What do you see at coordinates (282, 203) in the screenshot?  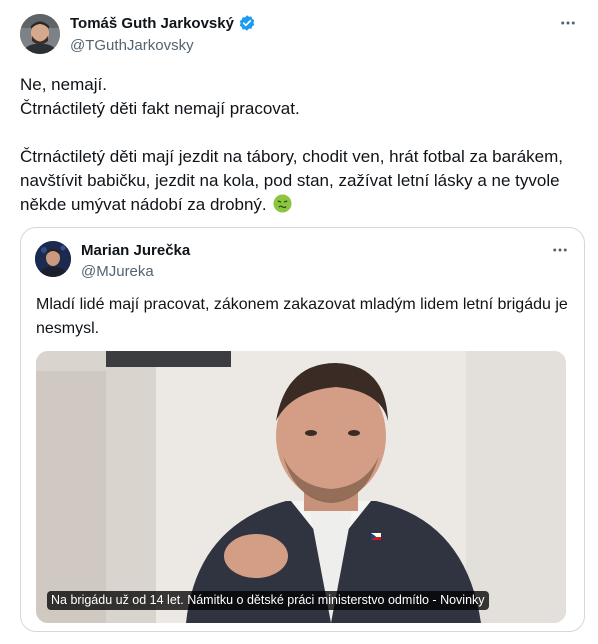 I see `nauseated-face-icon` at bounding box center [282, 203].